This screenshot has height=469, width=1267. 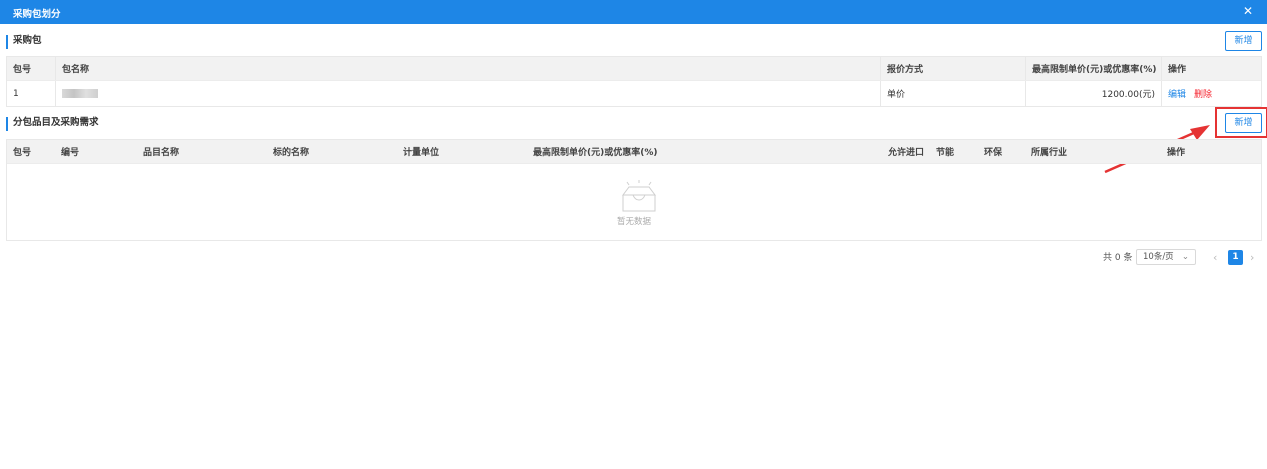 I want to click on col-header-code: 编号, so click(x=70, y=153).